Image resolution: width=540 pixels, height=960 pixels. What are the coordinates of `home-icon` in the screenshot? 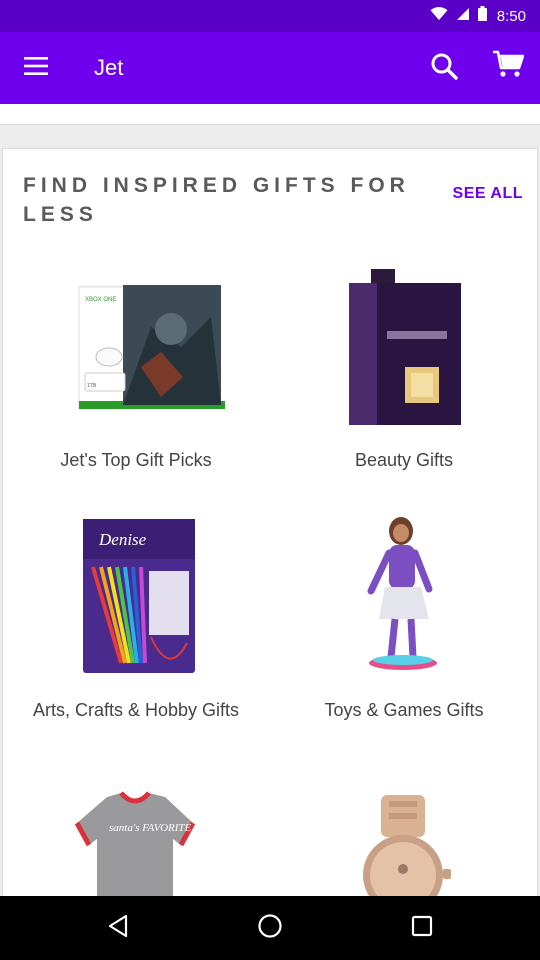 It's located at (270, 928).